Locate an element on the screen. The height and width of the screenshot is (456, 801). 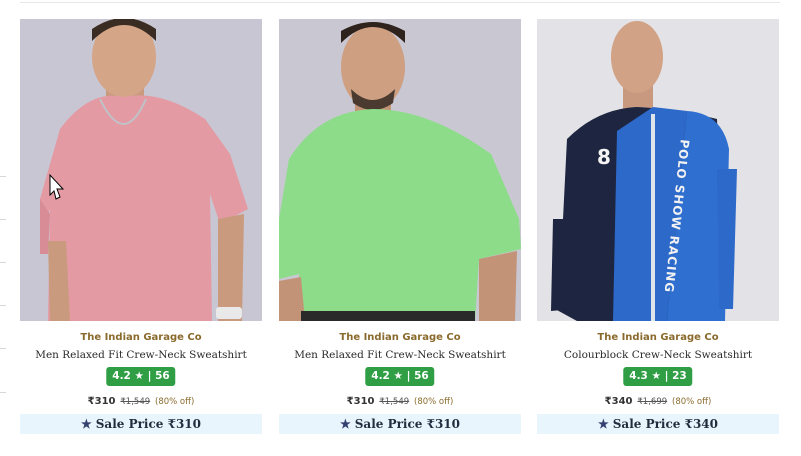
price: ₹340 is located at coordinates (618, 401).